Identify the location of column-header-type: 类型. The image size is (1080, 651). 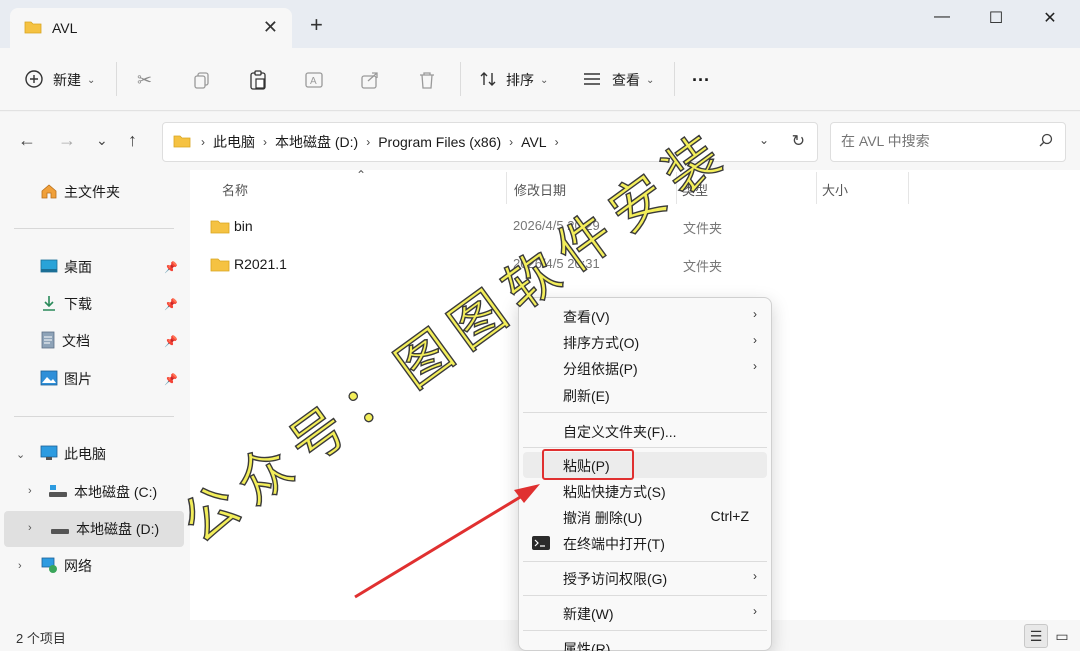
(695, 189).